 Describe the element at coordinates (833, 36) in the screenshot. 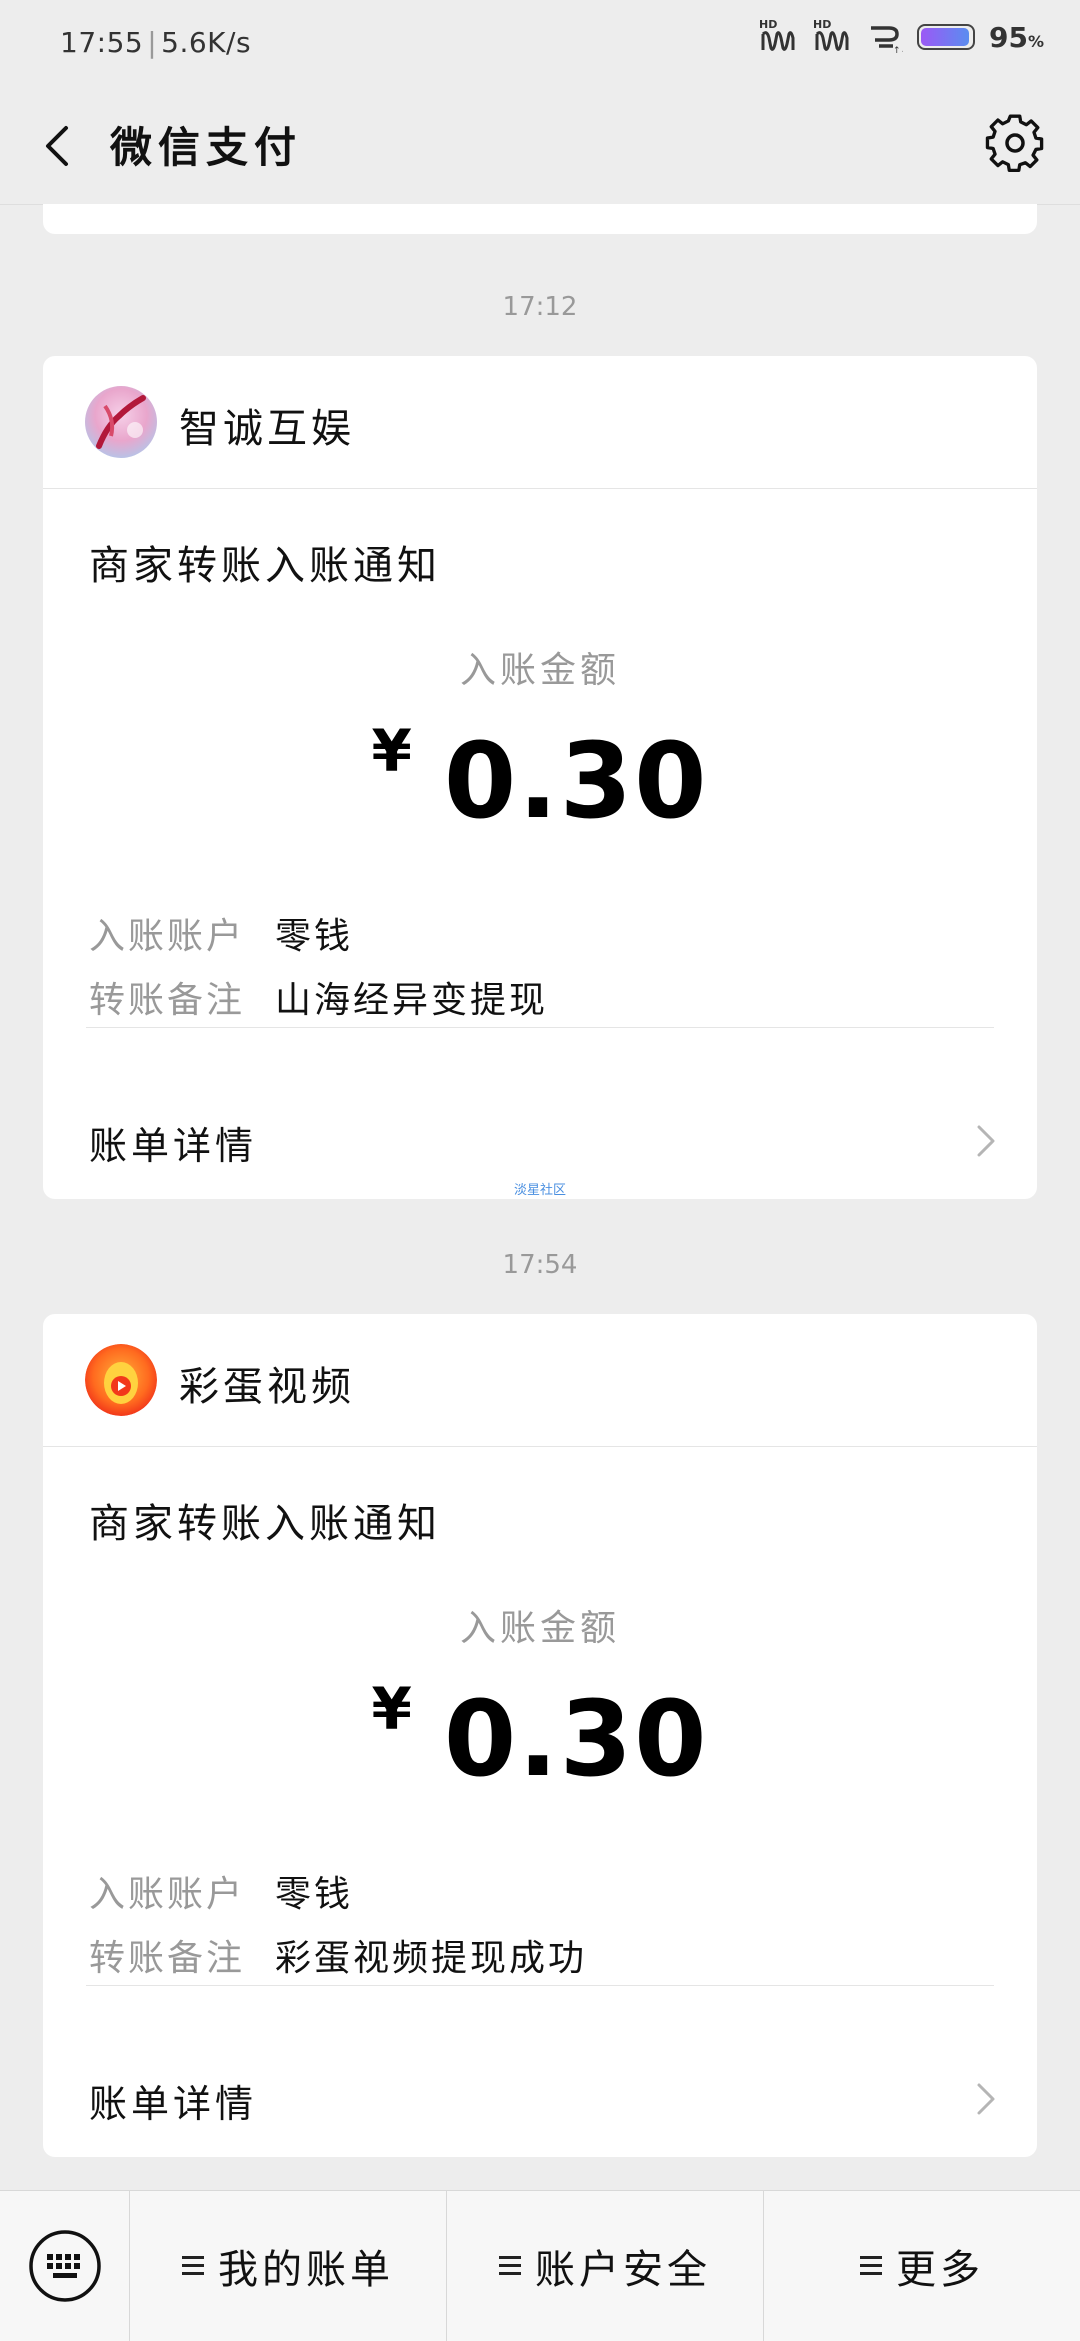

I see `signal-icon-2: HD` at that location.